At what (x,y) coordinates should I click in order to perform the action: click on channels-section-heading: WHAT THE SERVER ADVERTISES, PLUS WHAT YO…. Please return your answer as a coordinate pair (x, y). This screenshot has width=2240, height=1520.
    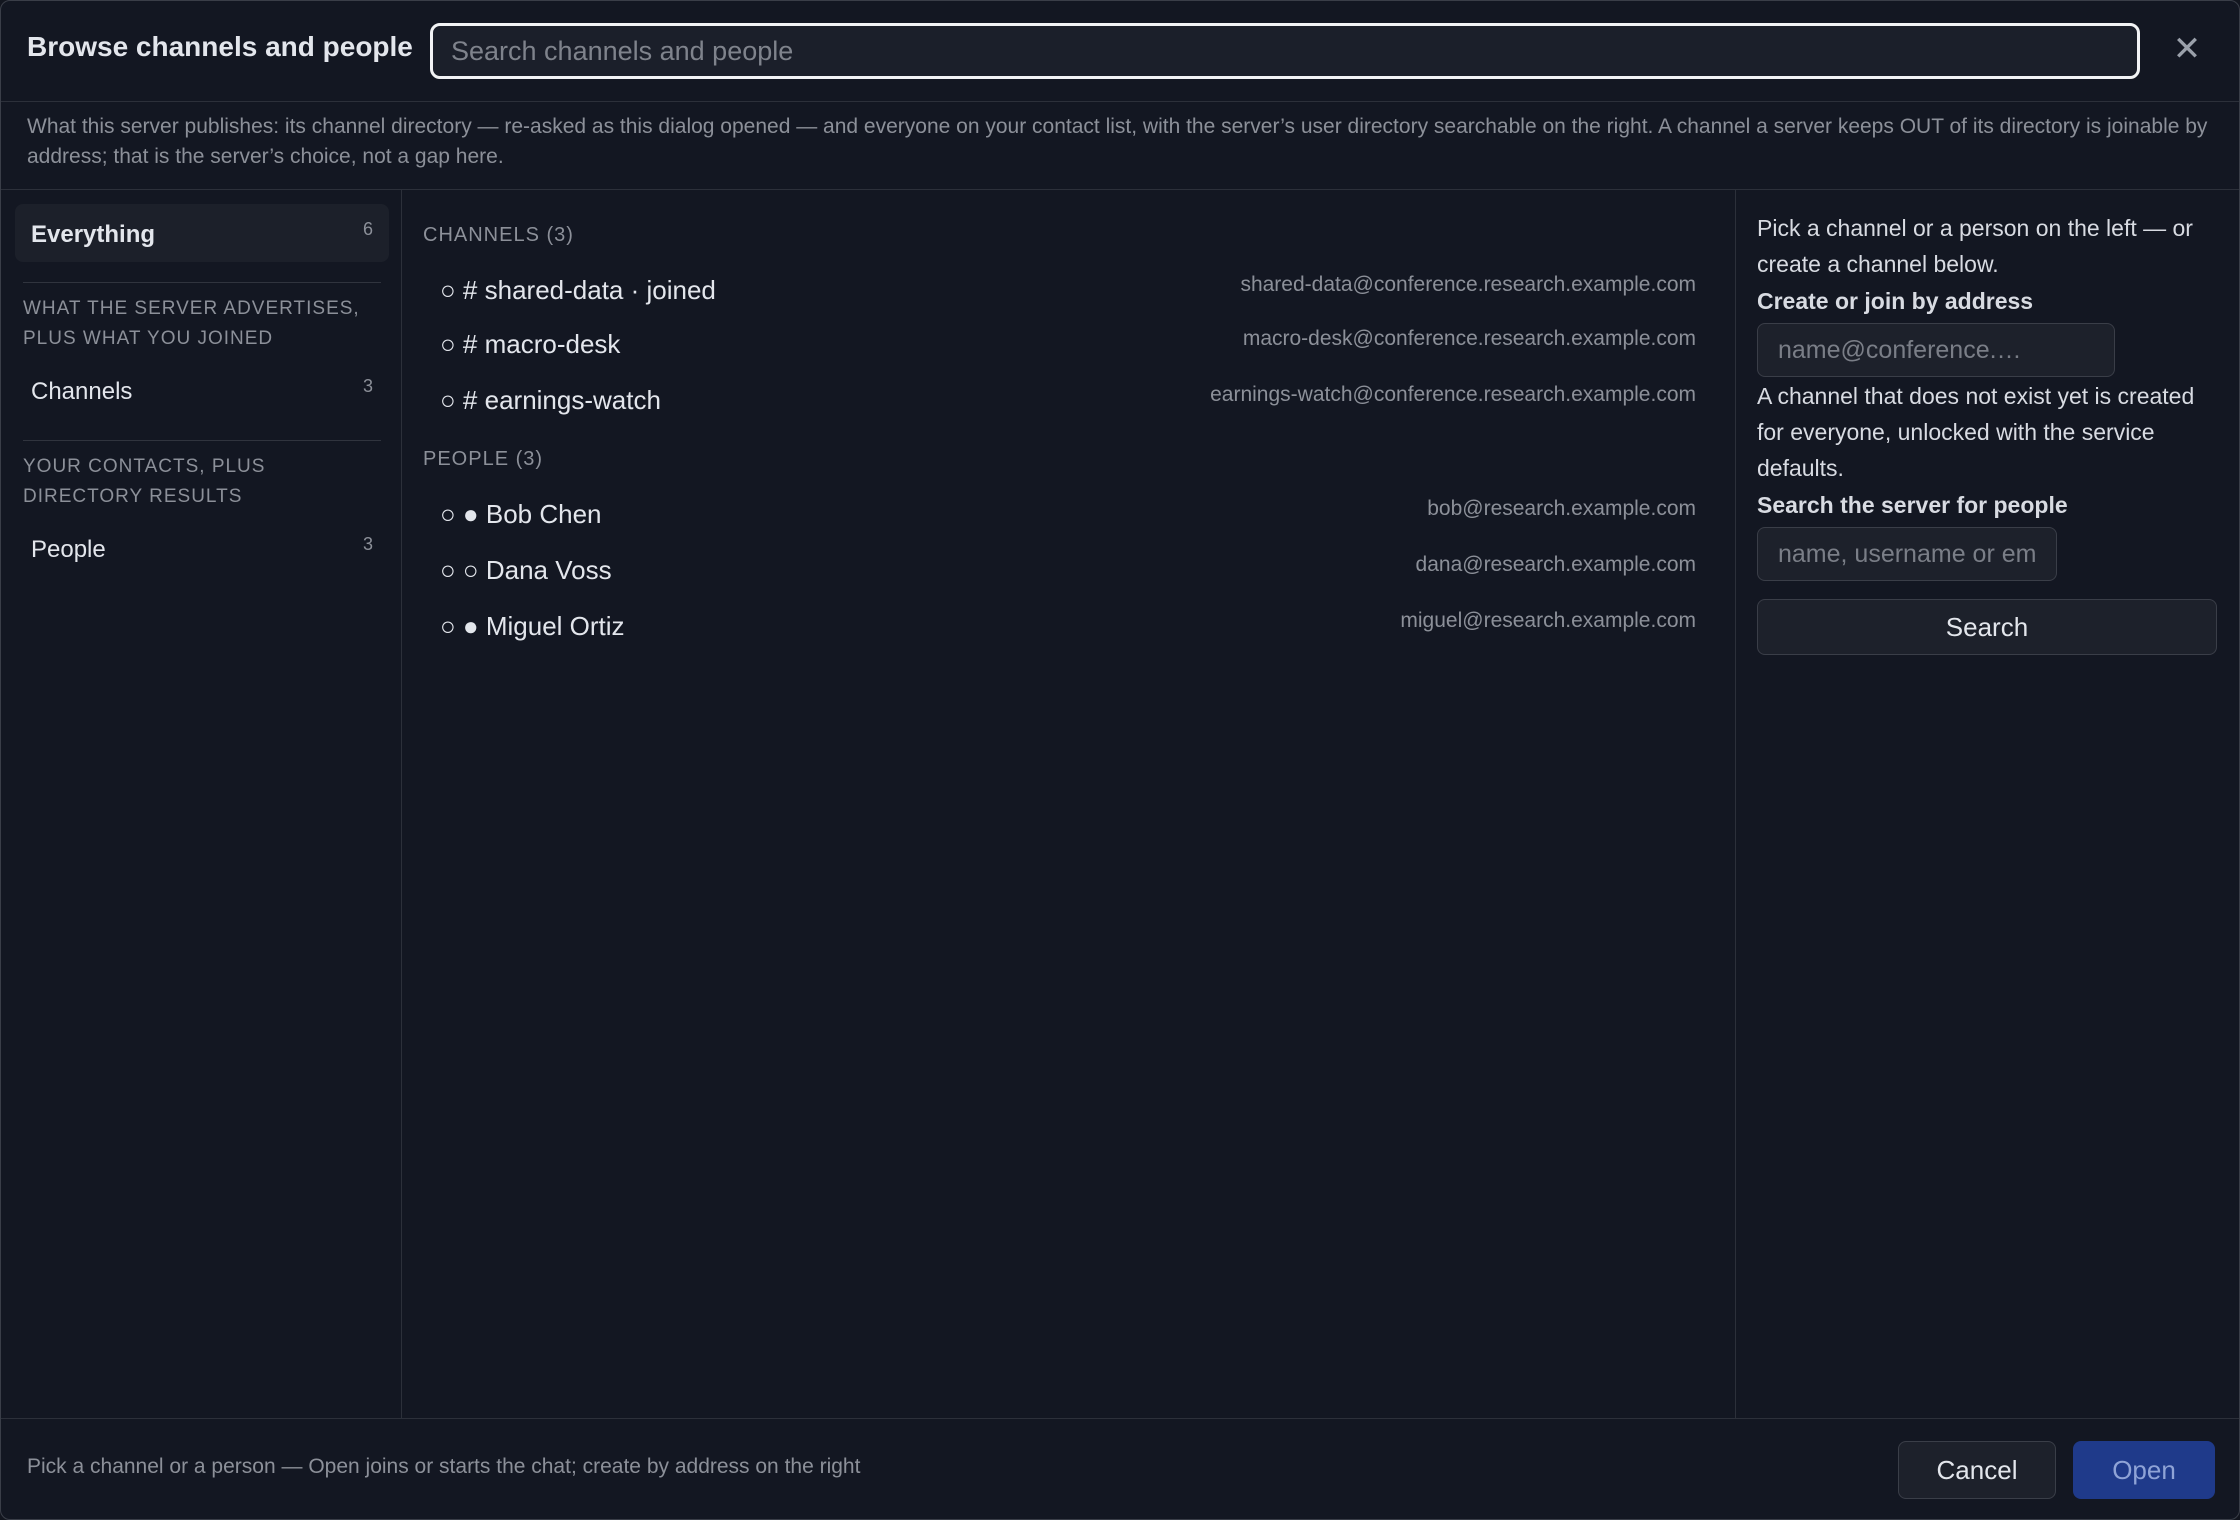
    Looking at the image, I should click on (191, 323).